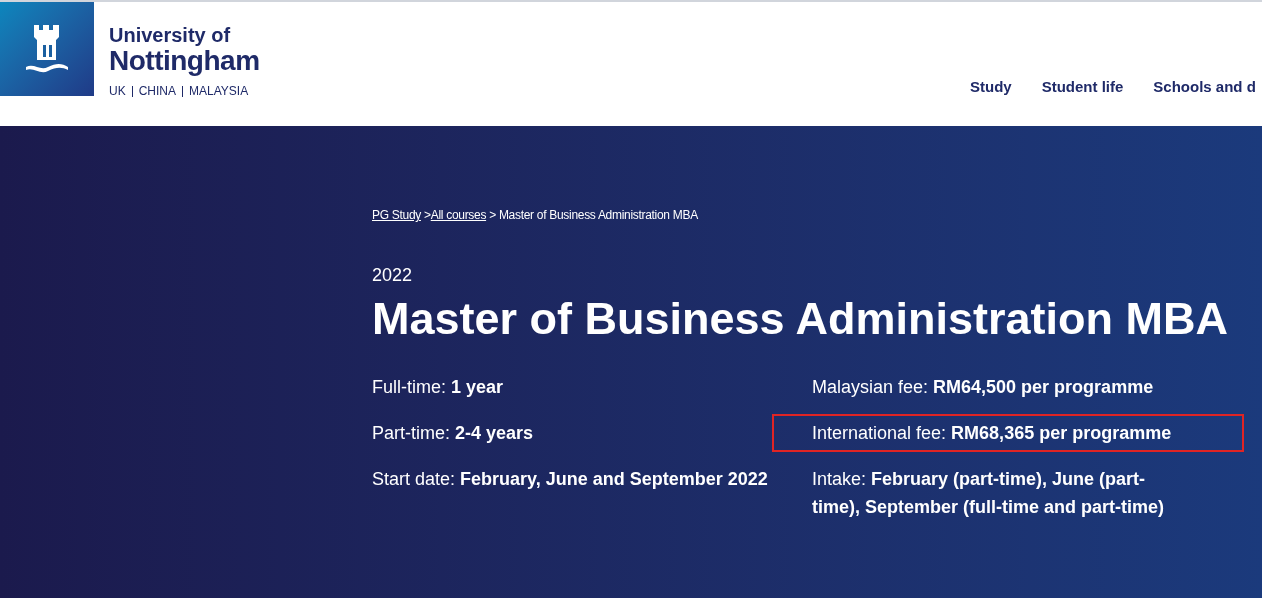 Image resolution: width=1262 pixels, height=598 pixels. What do you see at coordinates (991, 87) in the screenshot?
I see `nav-link: Study` at bounding box center [991, 87].